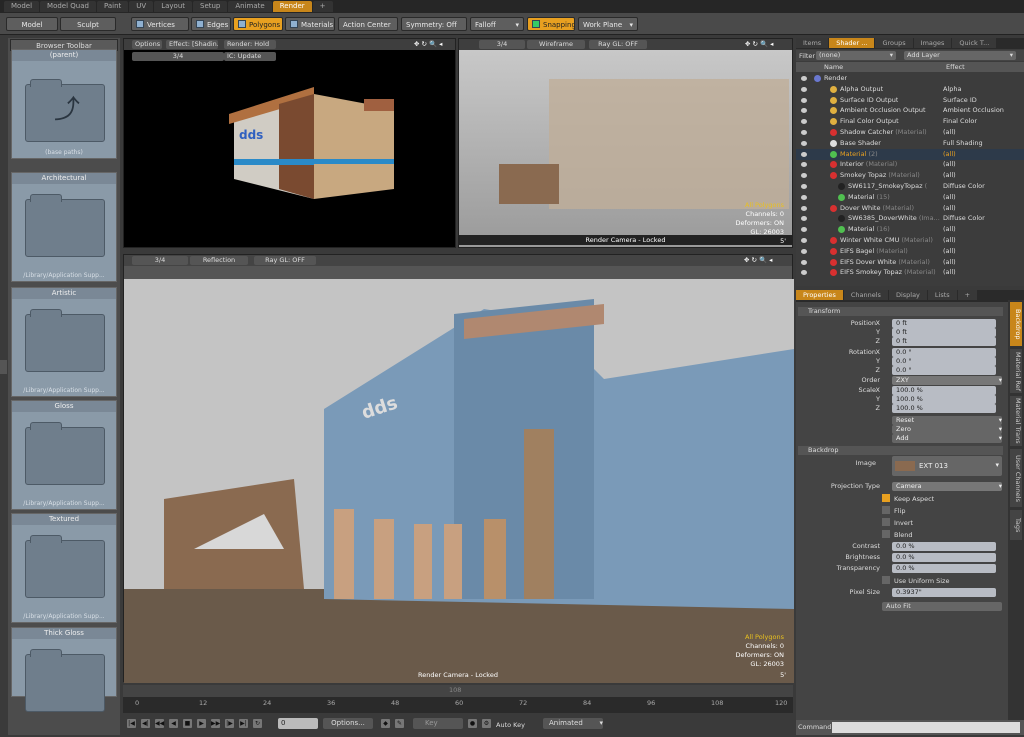 This screenshot has height=737, width=1024. Describe the element at coordinates (910, 143) in the screenshot. I see `shader-tree-row: Base Shader Full Shading` at that location.